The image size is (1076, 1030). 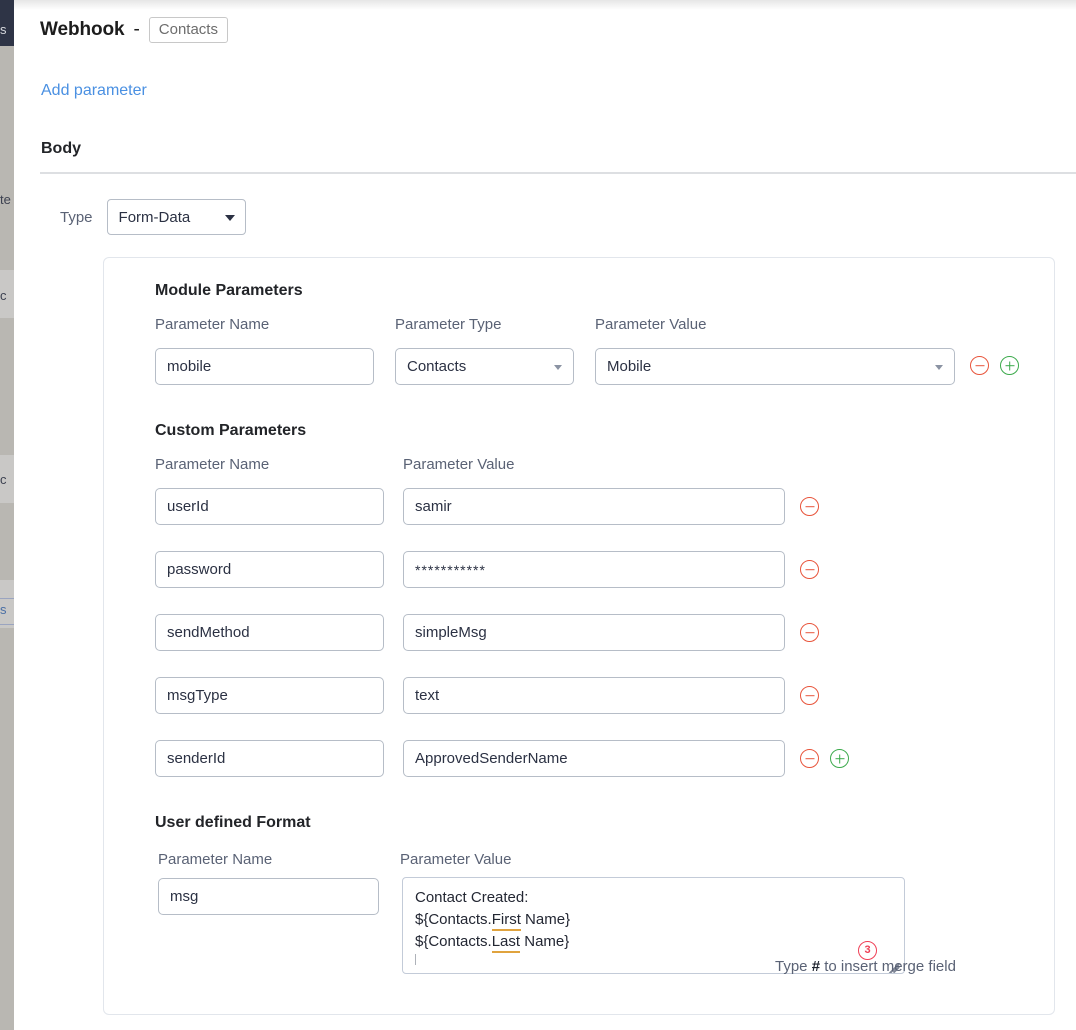 I want to click on message-line-3-merge-word: Last, so click(x=506, y=943).